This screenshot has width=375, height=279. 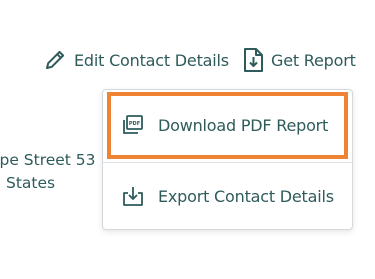 What do you see at coordinates (133, 196) in the screenshot?
I see `export-icon` at bounding box center [133, 196].